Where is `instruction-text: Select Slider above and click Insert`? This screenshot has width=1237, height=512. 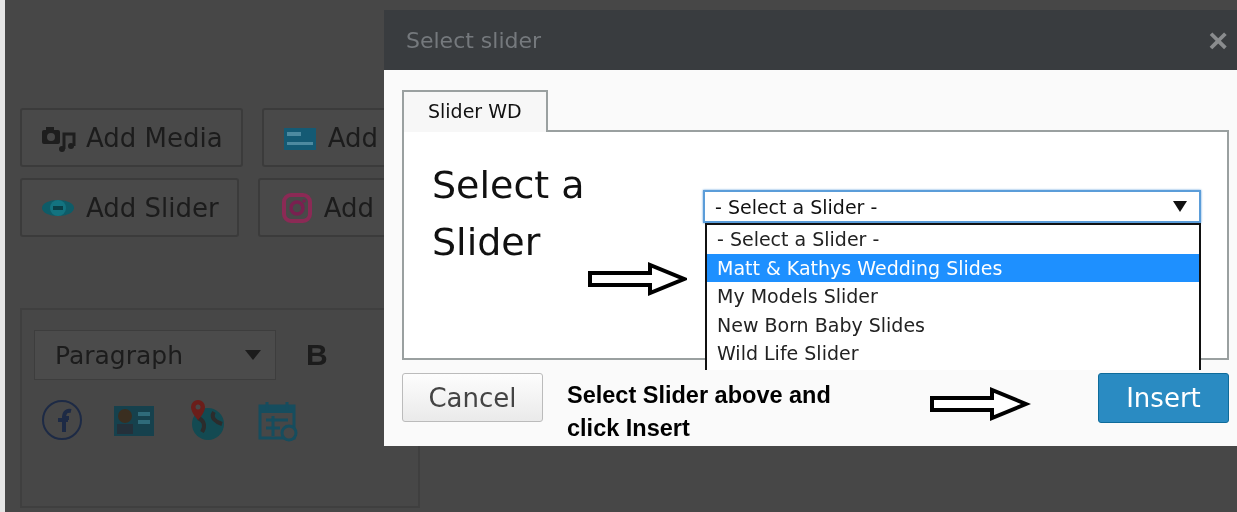
instruction-text: Select Slider above and click Insert is located at coordinates (699, 412).